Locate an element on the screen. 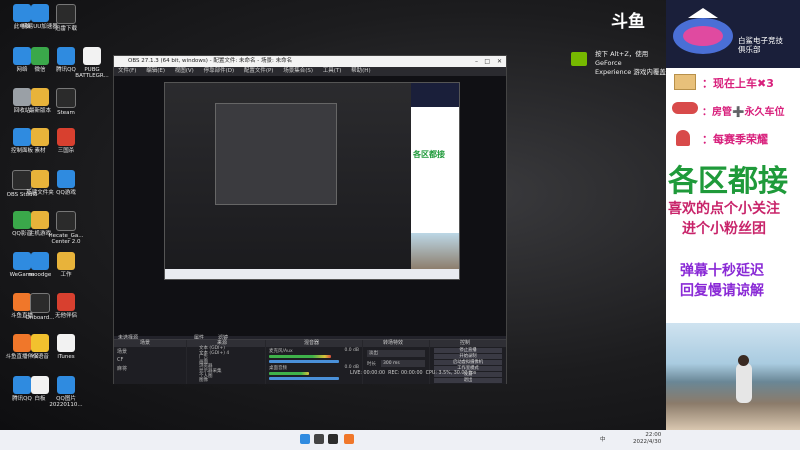 This screenshot has width=800, height=450. menu-profile: 配置文件(P) is located at coordinates (259, 71).